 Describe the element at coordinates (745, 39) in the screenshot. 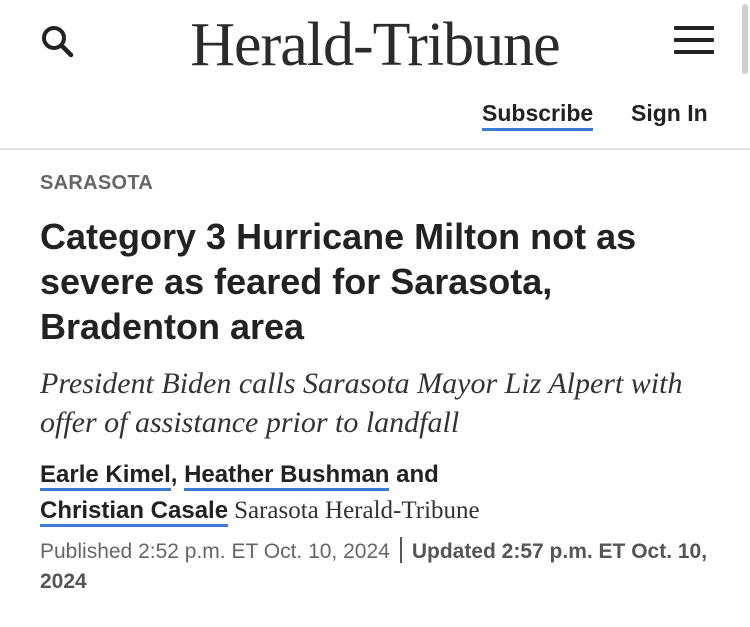

I see `scrollbar-thumb` at that location.